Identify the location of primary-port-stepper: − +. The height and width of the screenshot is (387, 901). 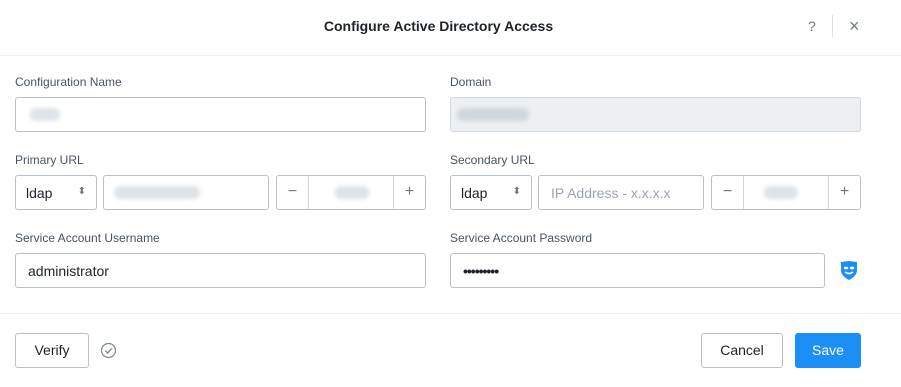
(351, 192).